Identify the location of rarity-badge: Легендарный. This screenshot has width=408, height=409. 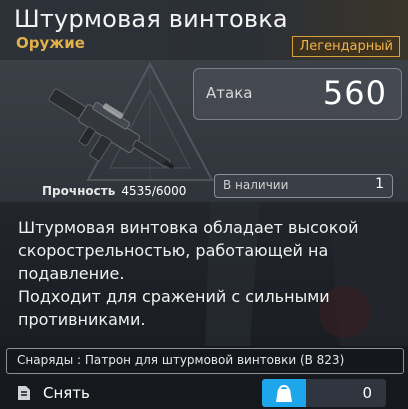
(346, 46).